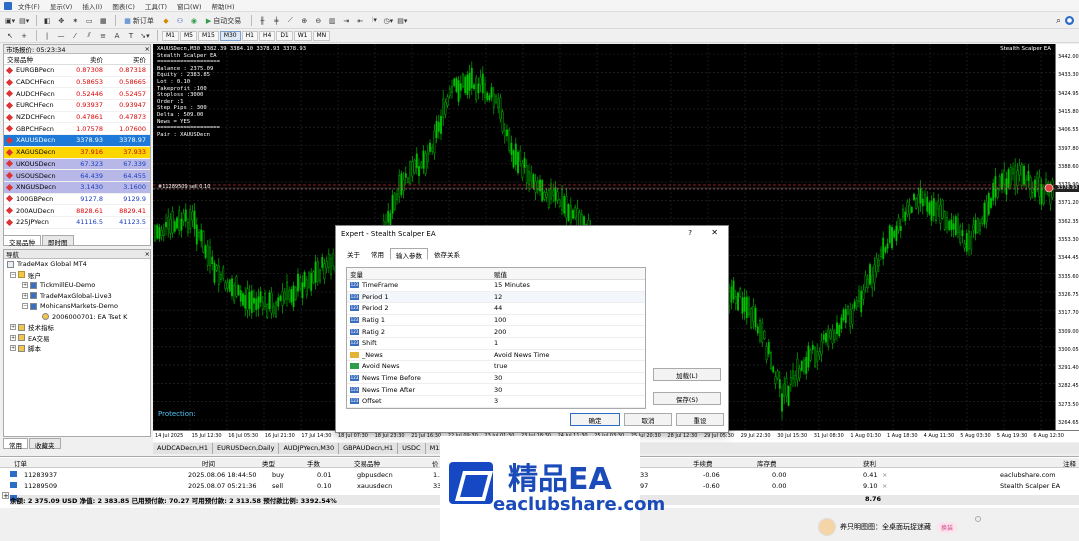 The height and width of the screenshot is (541, 1079). What do you see at coordinates (139, 21) in the screenshot?
I see `new-order-button: ▦ 新订单` at bounding box center [139, 21].